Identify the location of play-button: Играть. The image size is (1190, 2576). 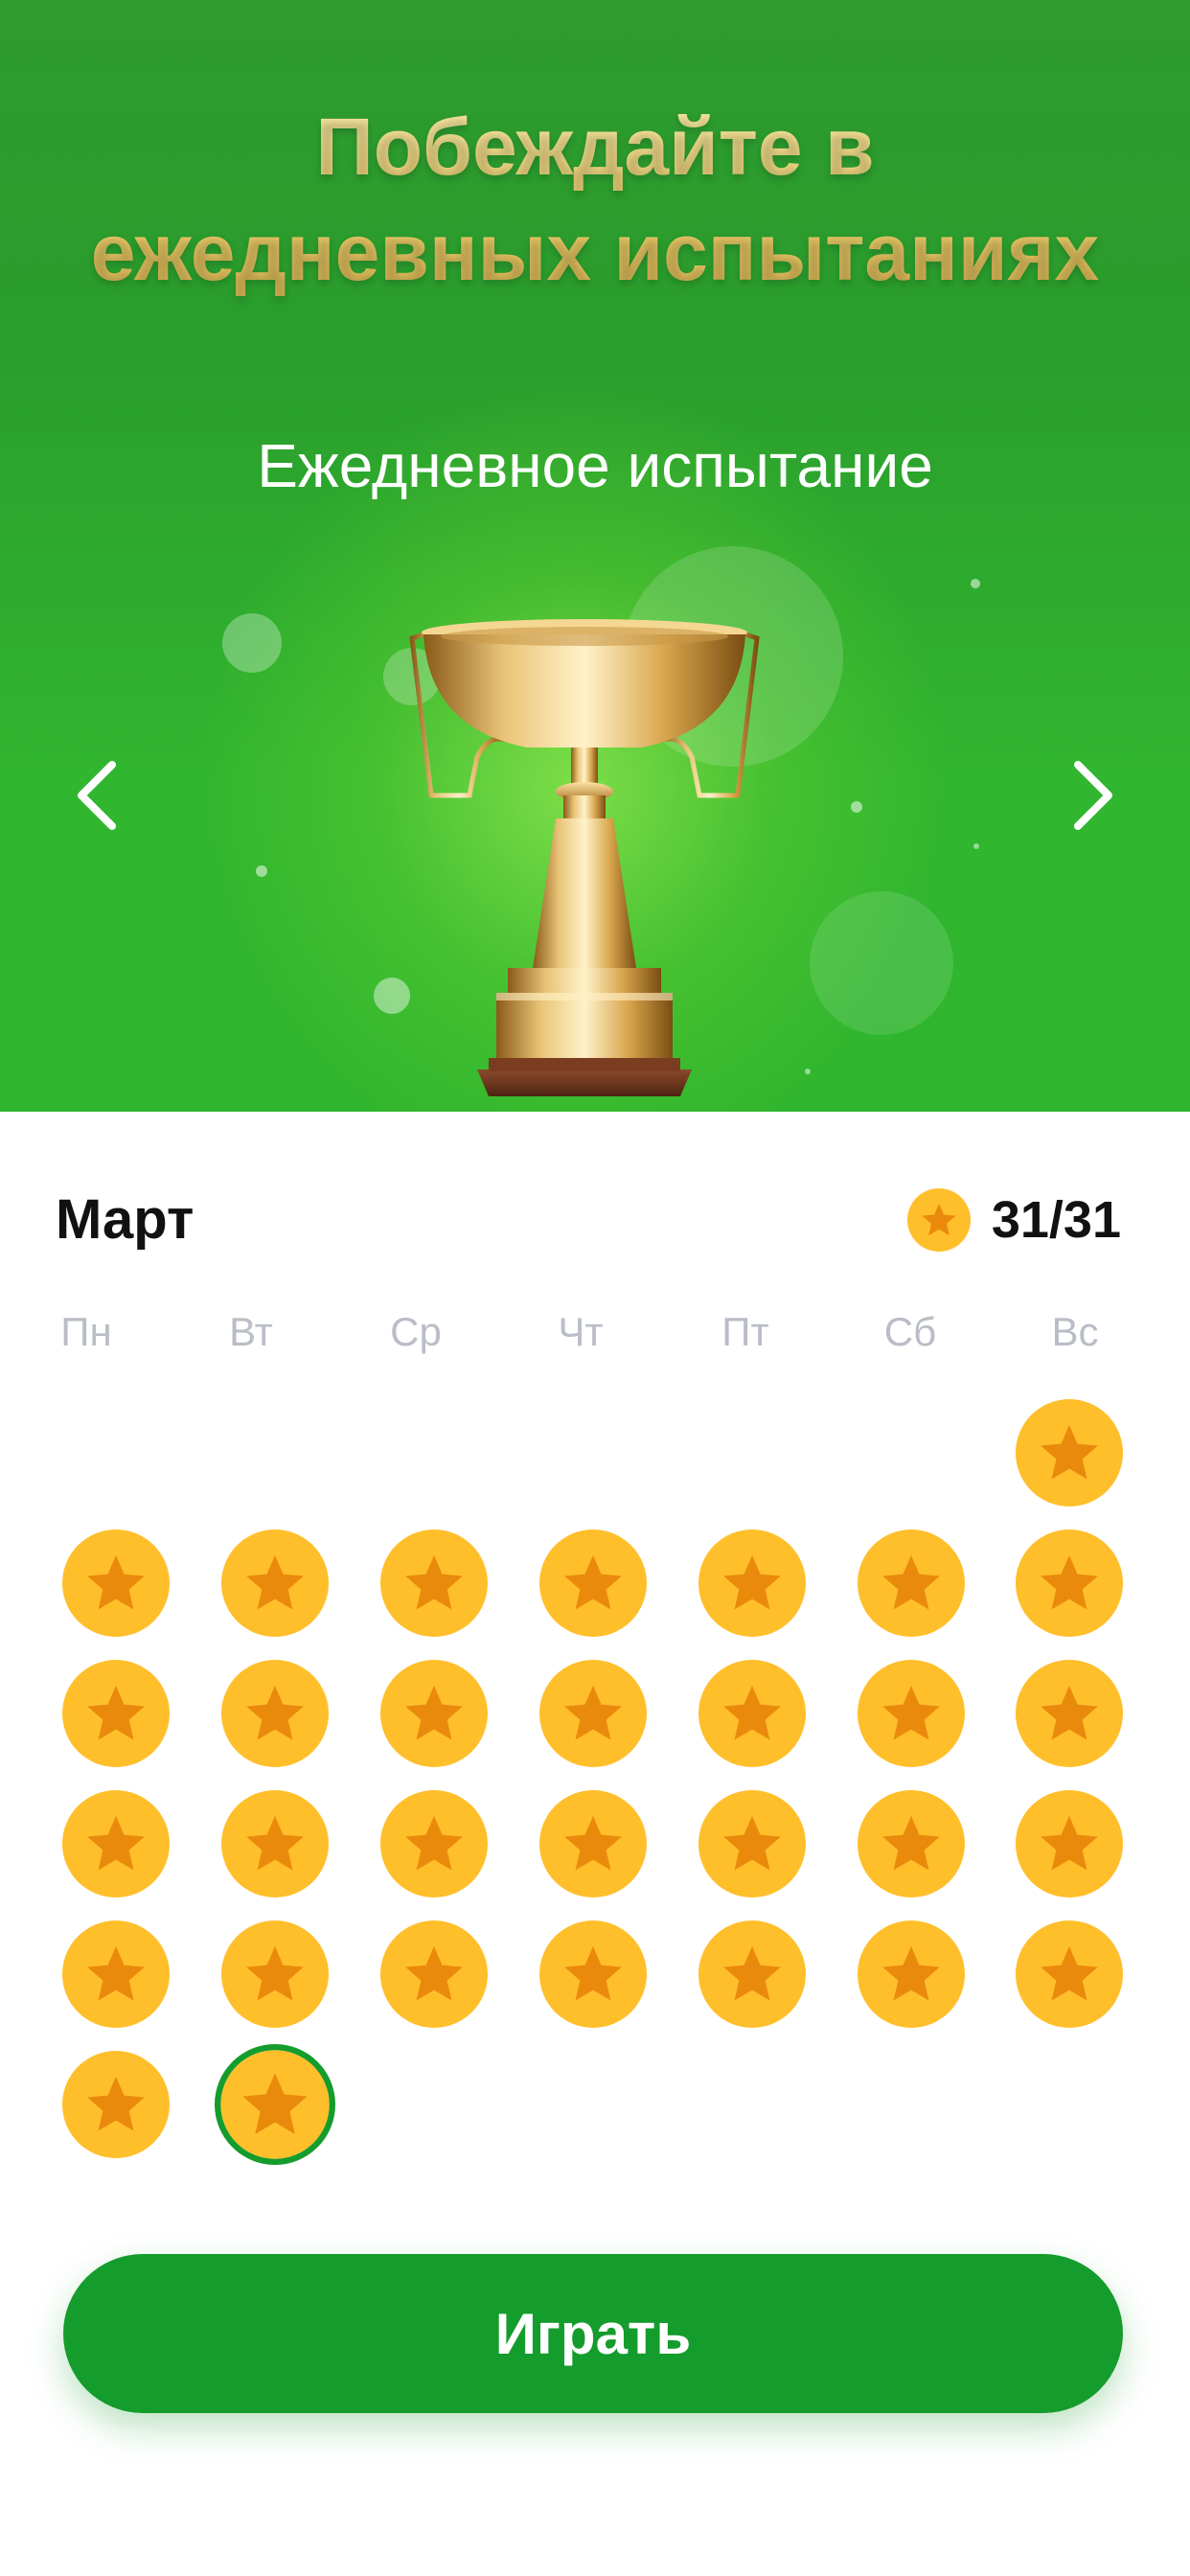
(593, 2333).